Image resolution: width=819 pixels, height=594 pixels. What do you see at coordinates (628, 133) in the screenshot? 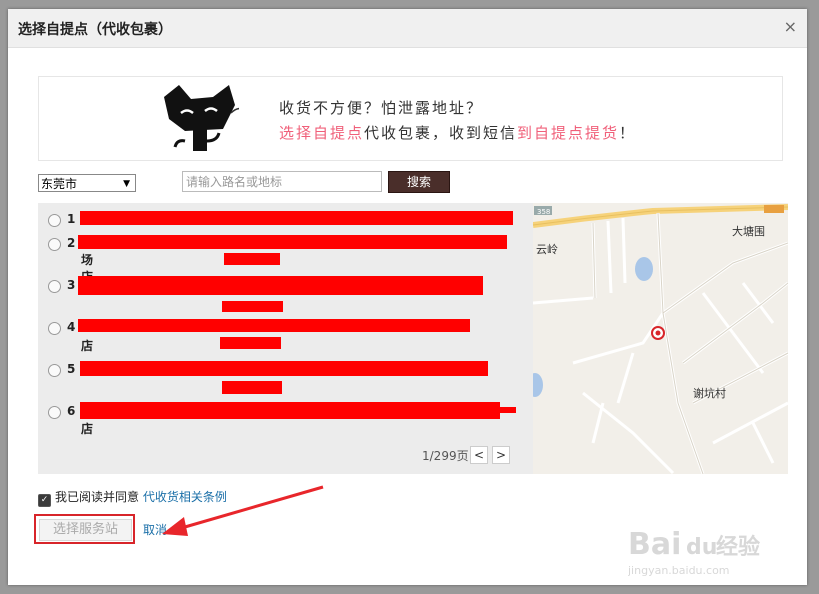
I see `banner-text-3: ！` at bounding box center [628, 133].